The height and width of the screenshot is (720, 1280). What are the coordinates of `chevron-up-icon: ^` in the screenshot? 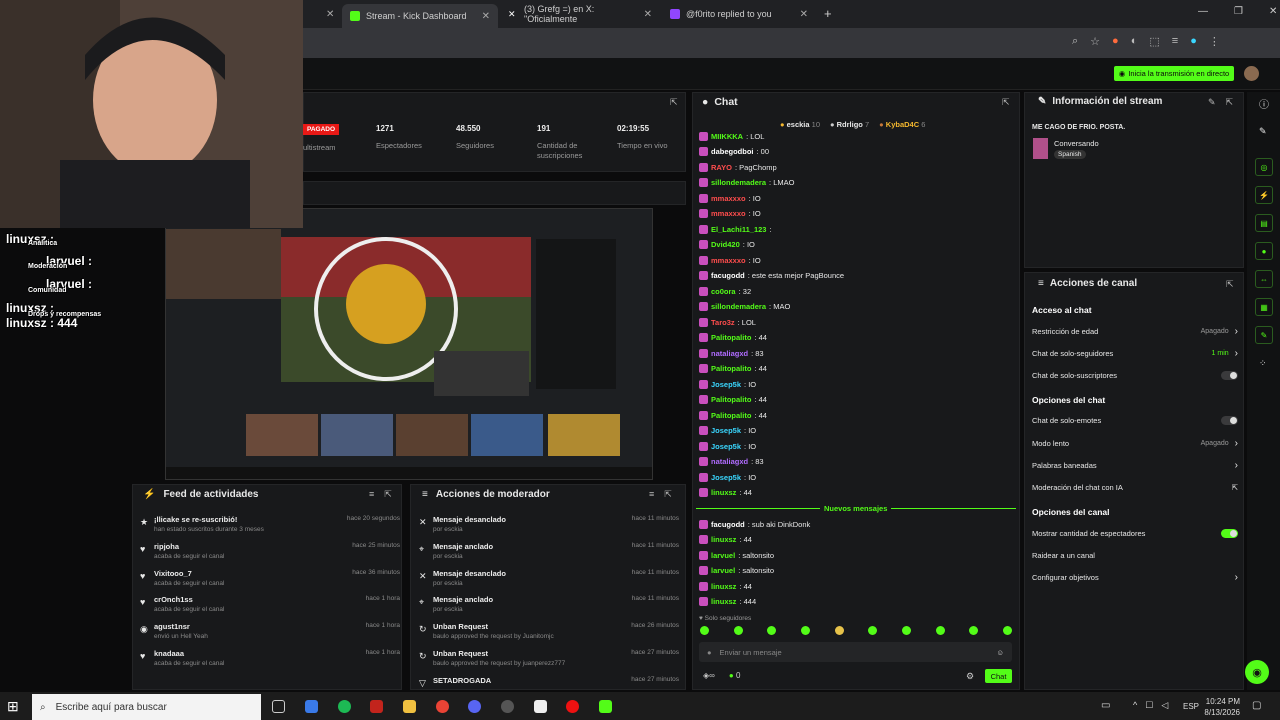 It's located at (1135, 705).